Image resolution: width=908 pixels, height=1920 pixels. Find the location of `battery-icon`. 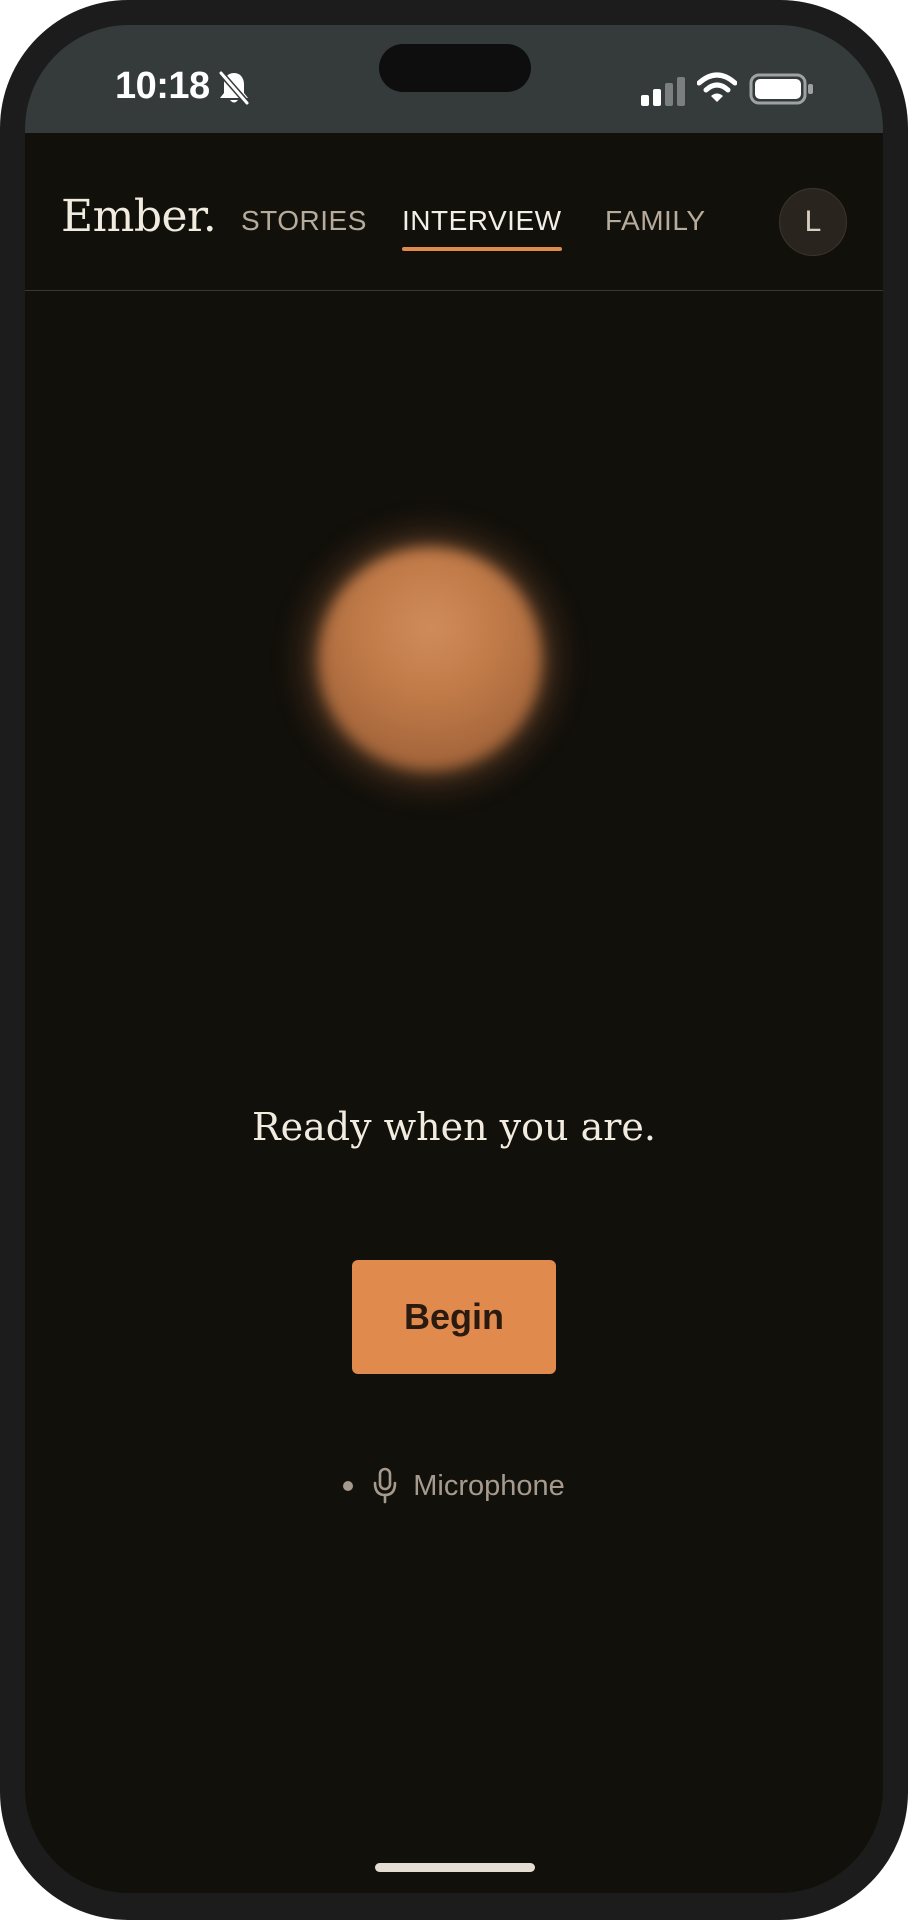

battery-icon is located at coordinates (781, 89).